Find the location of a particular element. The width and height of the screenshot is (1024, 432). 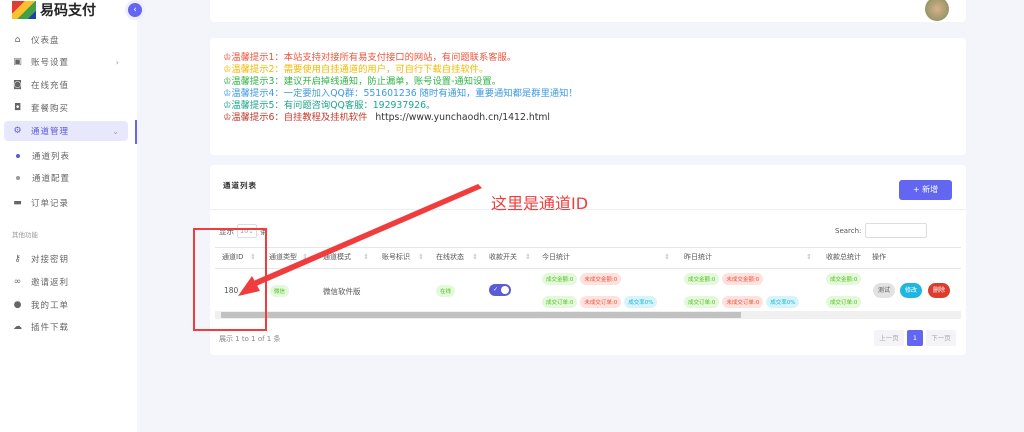

annotation-text: 这里是通道ID is located at coordinates (540, 203).